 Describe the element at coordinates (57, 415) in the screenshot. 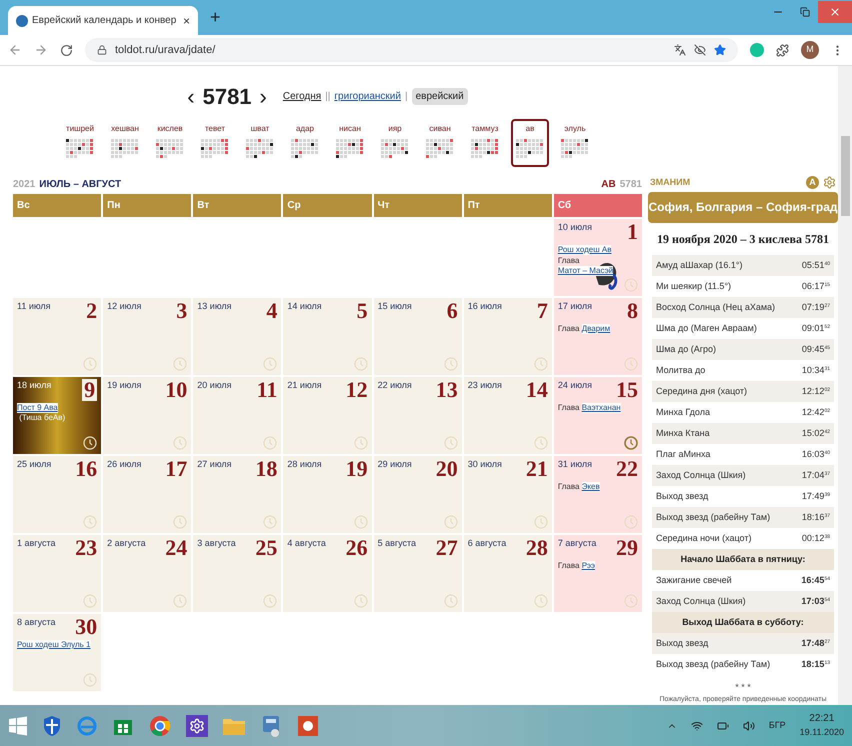

I see `day-cell: 18 июля 9 Пост 9 Ава (Тиша беАв)` at that location.